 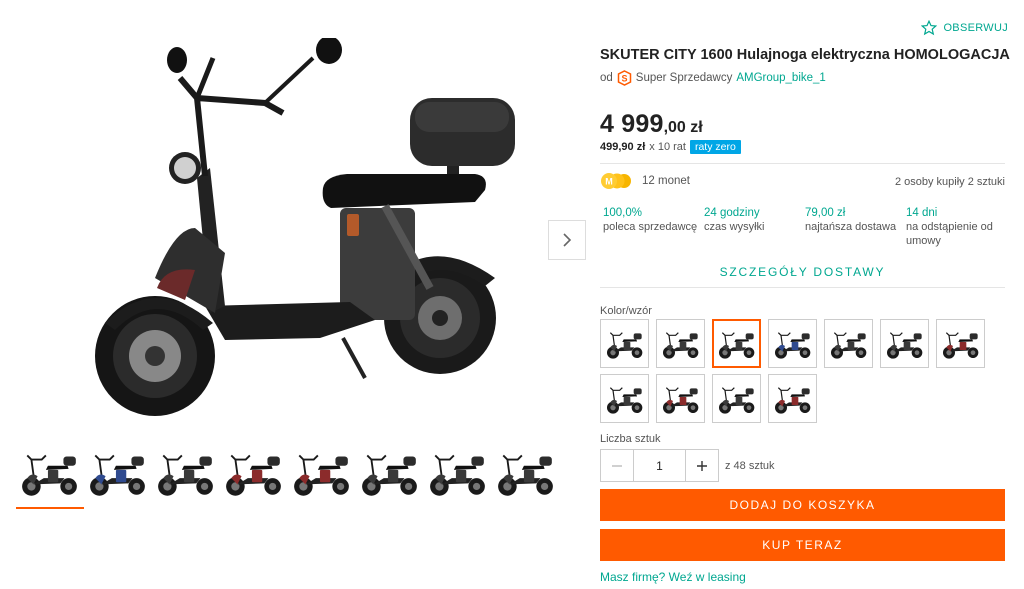 What do you see at coordinates (715, 147) in the screenshot?
I see `installment-badge: raty zero` at bounding box center [715, 147].